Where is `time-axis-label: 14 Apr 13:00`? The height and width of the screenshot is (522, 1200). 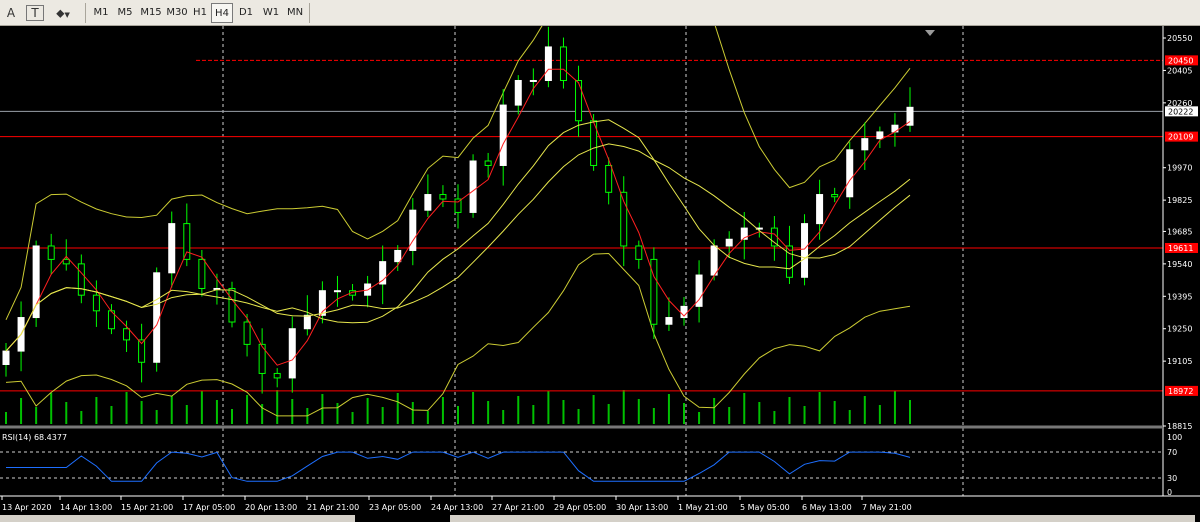
time-axis-label: 14 Apr 13:00 is located at coordinates (86, 507).